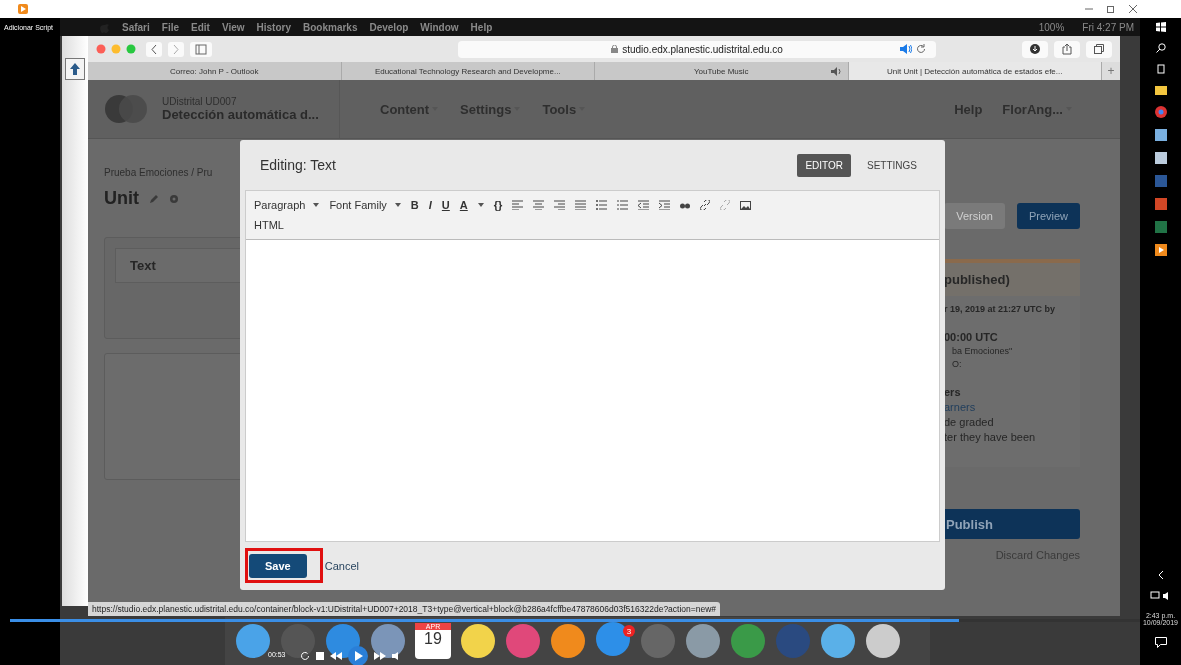 This screenshot has height=665, width=1181. Describe the element at coordinates (481, 27) in the screenshot. I see `menu-item: Help` at that location.